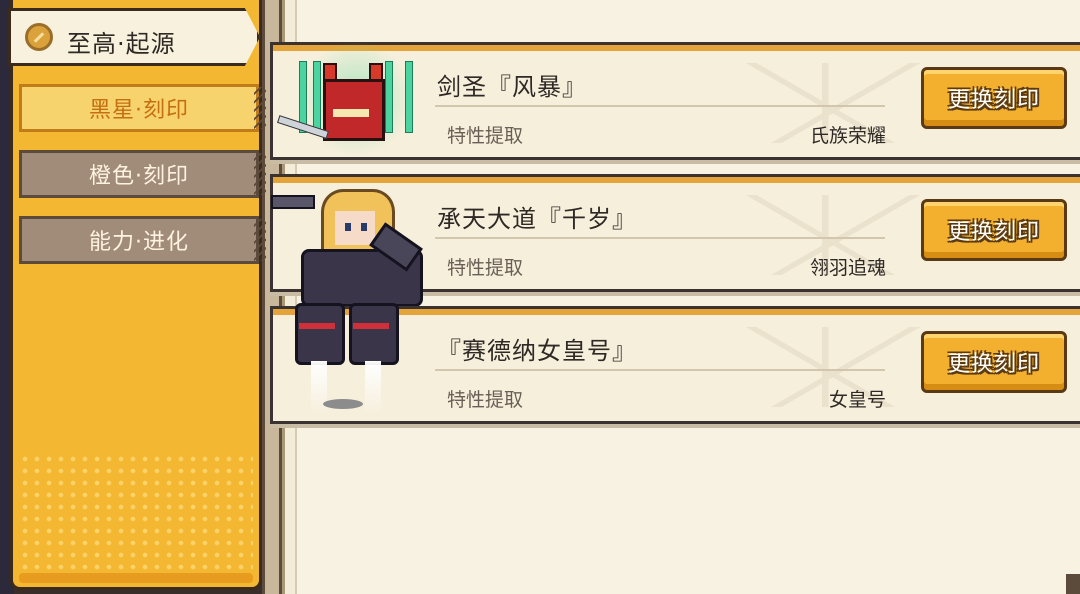 This screenshot has height=594, width=1080. Describe the element at coordinates (857, 400) in the screenshot. I see `trait-value: 女皇号` at that location.